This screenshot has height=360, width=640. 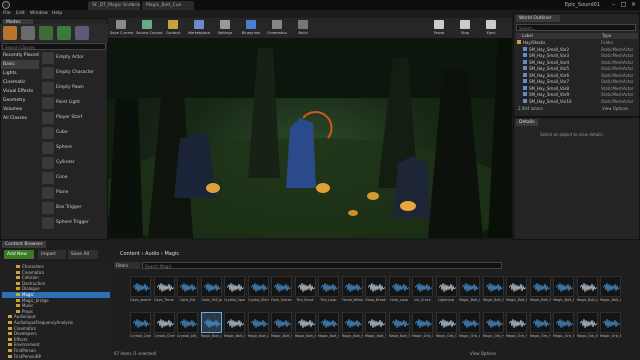 What do you see at coordinates (610, 329) in the screenshot?
I see `sound-asset-tile: Magic_Orb_End2` at bounding box center [610, 329].